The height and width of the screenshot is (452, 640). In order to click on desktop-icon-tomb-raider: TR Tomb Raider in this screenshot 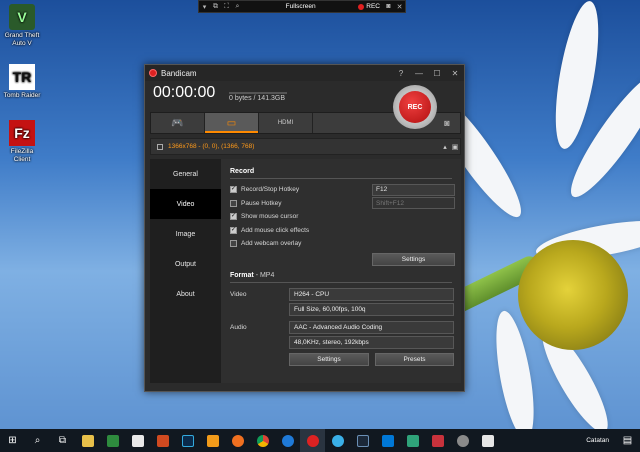, I will do `click(22, 82)`.